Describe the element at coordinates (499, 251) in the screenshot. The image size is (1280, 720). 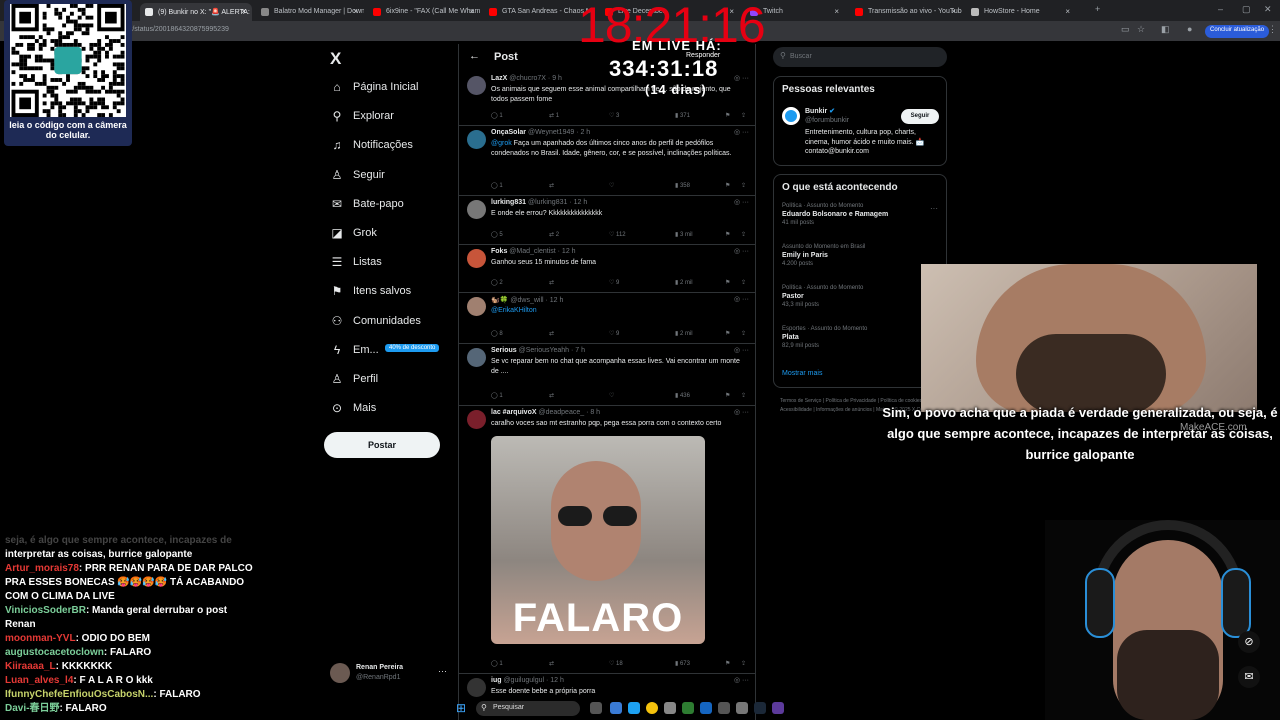
I see `tweet-author: Foks` at that location.